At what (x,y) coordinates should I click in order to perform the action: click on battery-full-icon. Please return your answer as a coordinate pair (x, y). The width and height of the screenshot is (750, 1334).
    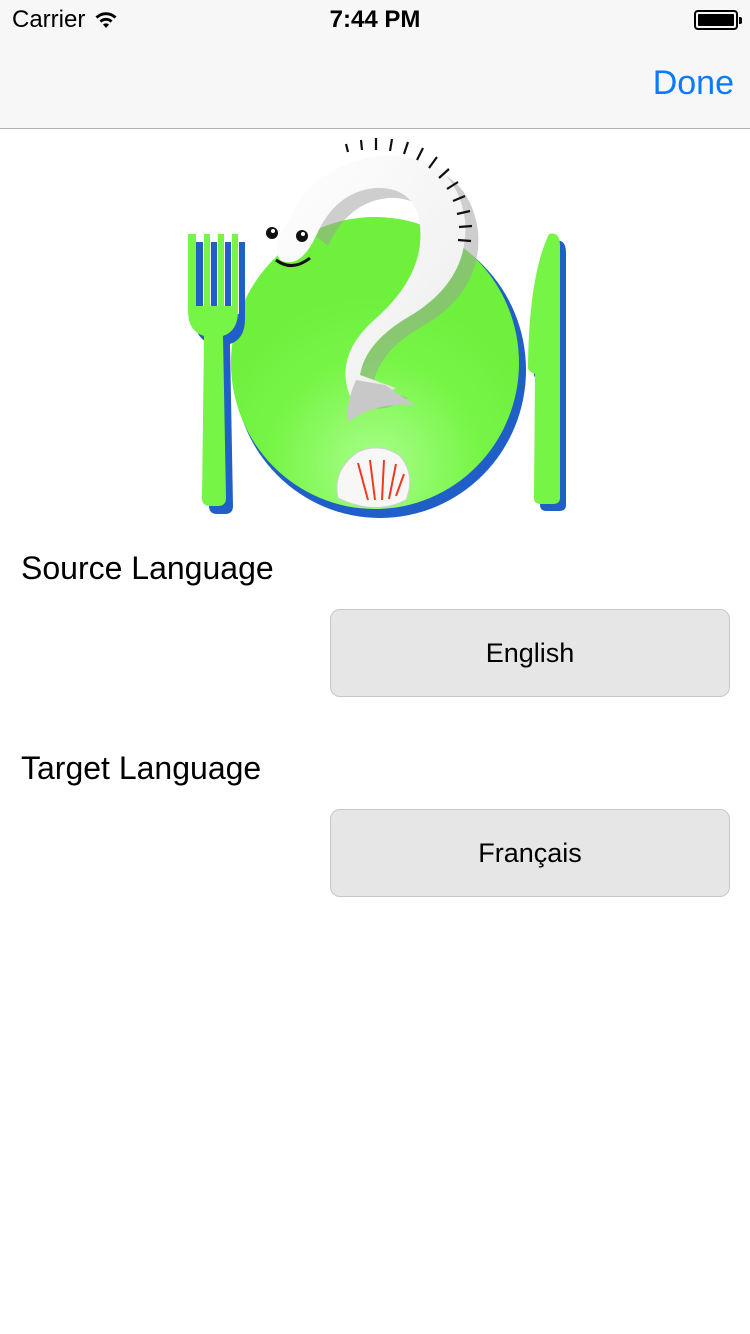
    Looking at the image, I should click on (718, 20).